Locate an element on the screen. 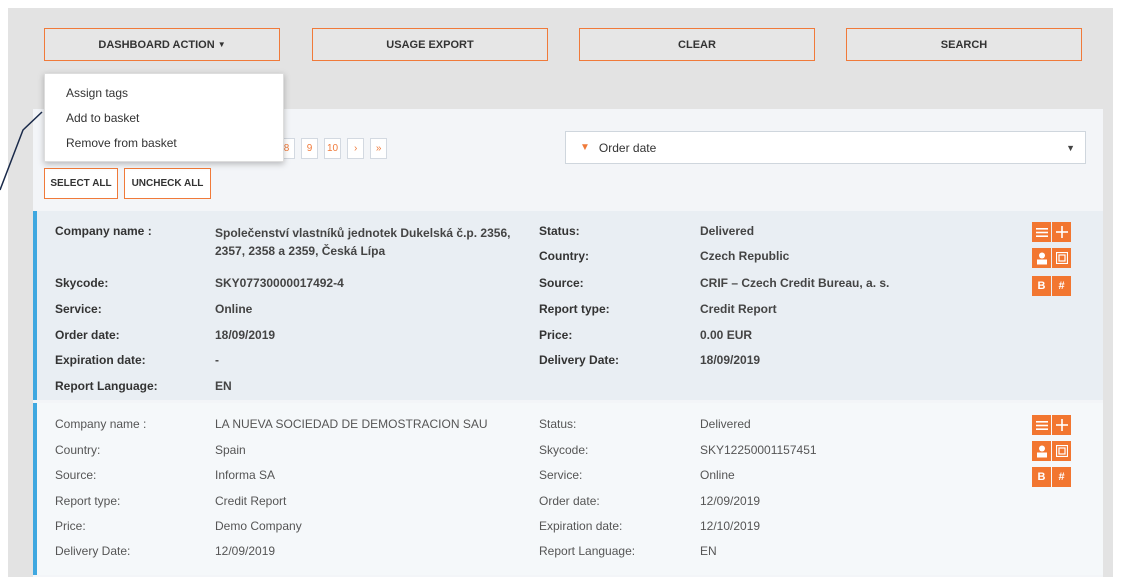 The width and height of the screenshot is (1121, 577). expiration-date-value: - is located at coordinates (217, 360).